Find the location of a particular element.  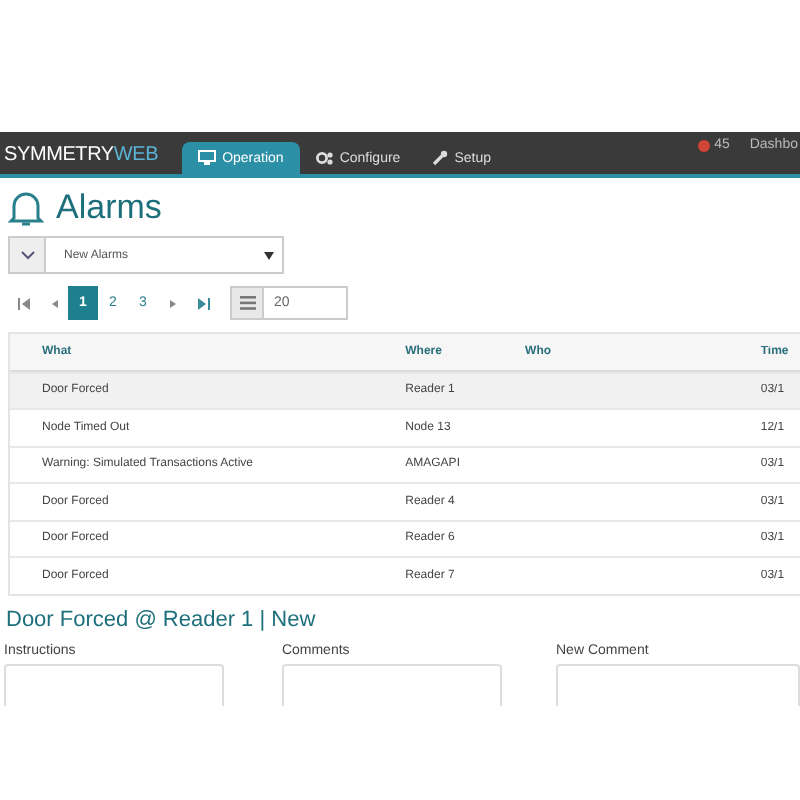

alarm-detail-title: Door Forced @ Reader 1 | New is located at coordinates (162, 619).